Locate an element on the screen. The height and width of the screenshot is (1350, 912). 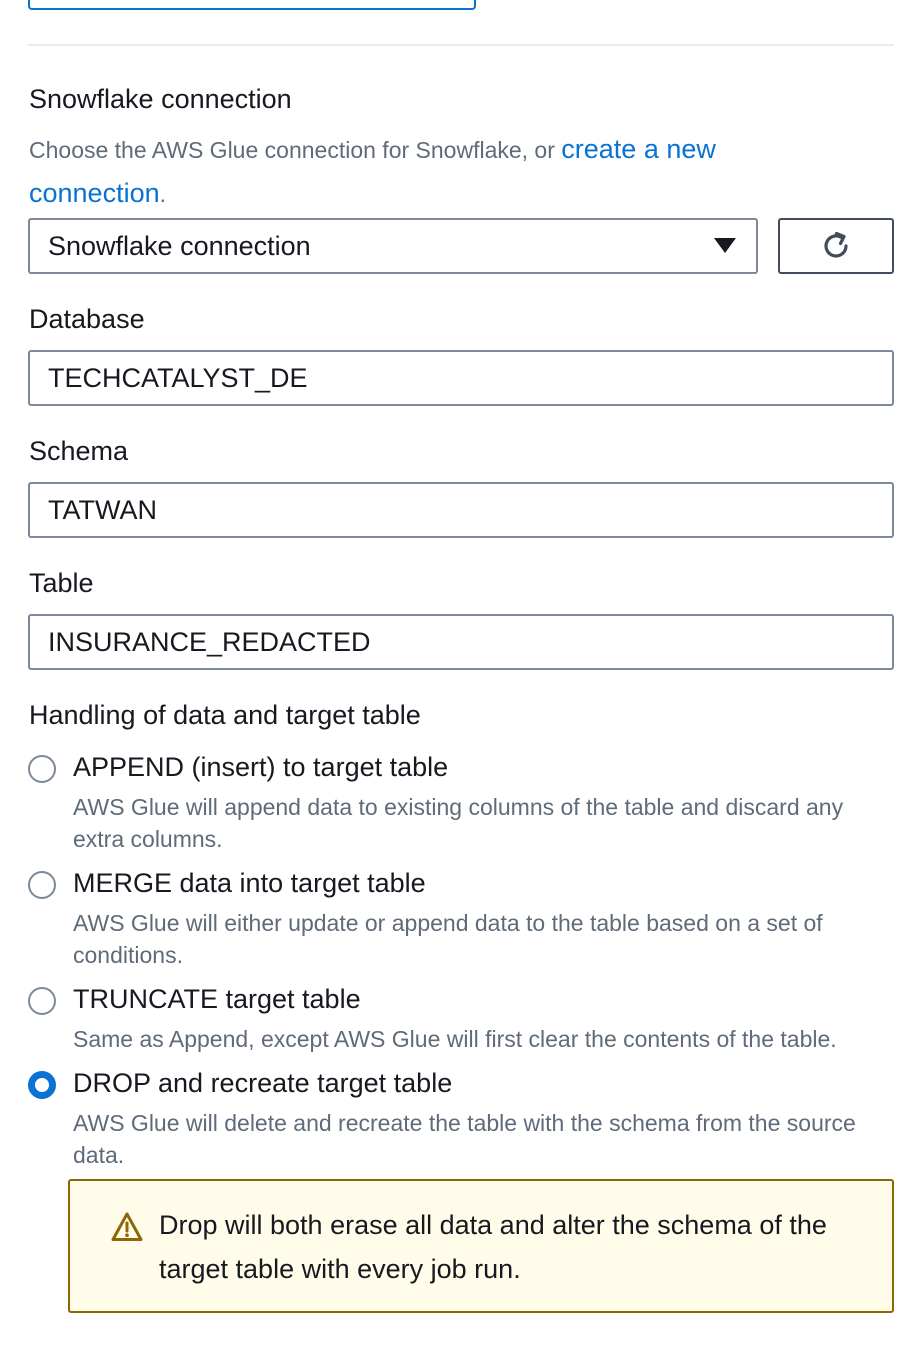
radio-truncate is located at coordinates (42, 1001).